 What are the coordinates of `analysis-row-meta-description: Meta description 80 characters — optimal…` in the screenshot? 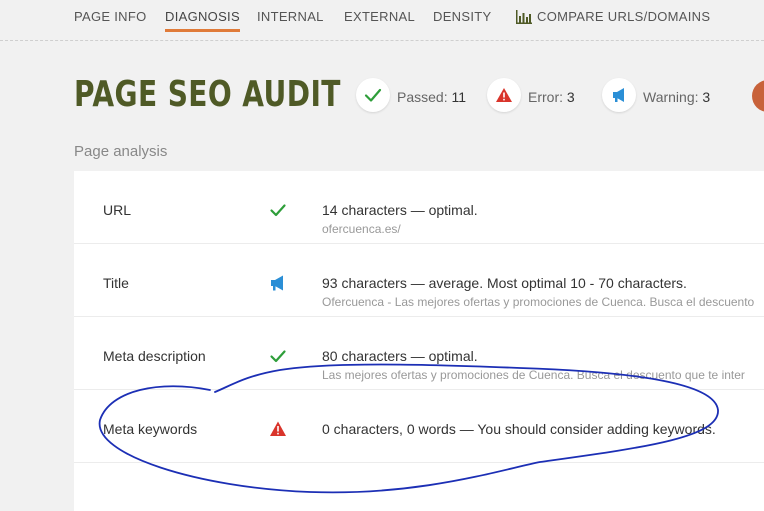 It's located at (419, 353).